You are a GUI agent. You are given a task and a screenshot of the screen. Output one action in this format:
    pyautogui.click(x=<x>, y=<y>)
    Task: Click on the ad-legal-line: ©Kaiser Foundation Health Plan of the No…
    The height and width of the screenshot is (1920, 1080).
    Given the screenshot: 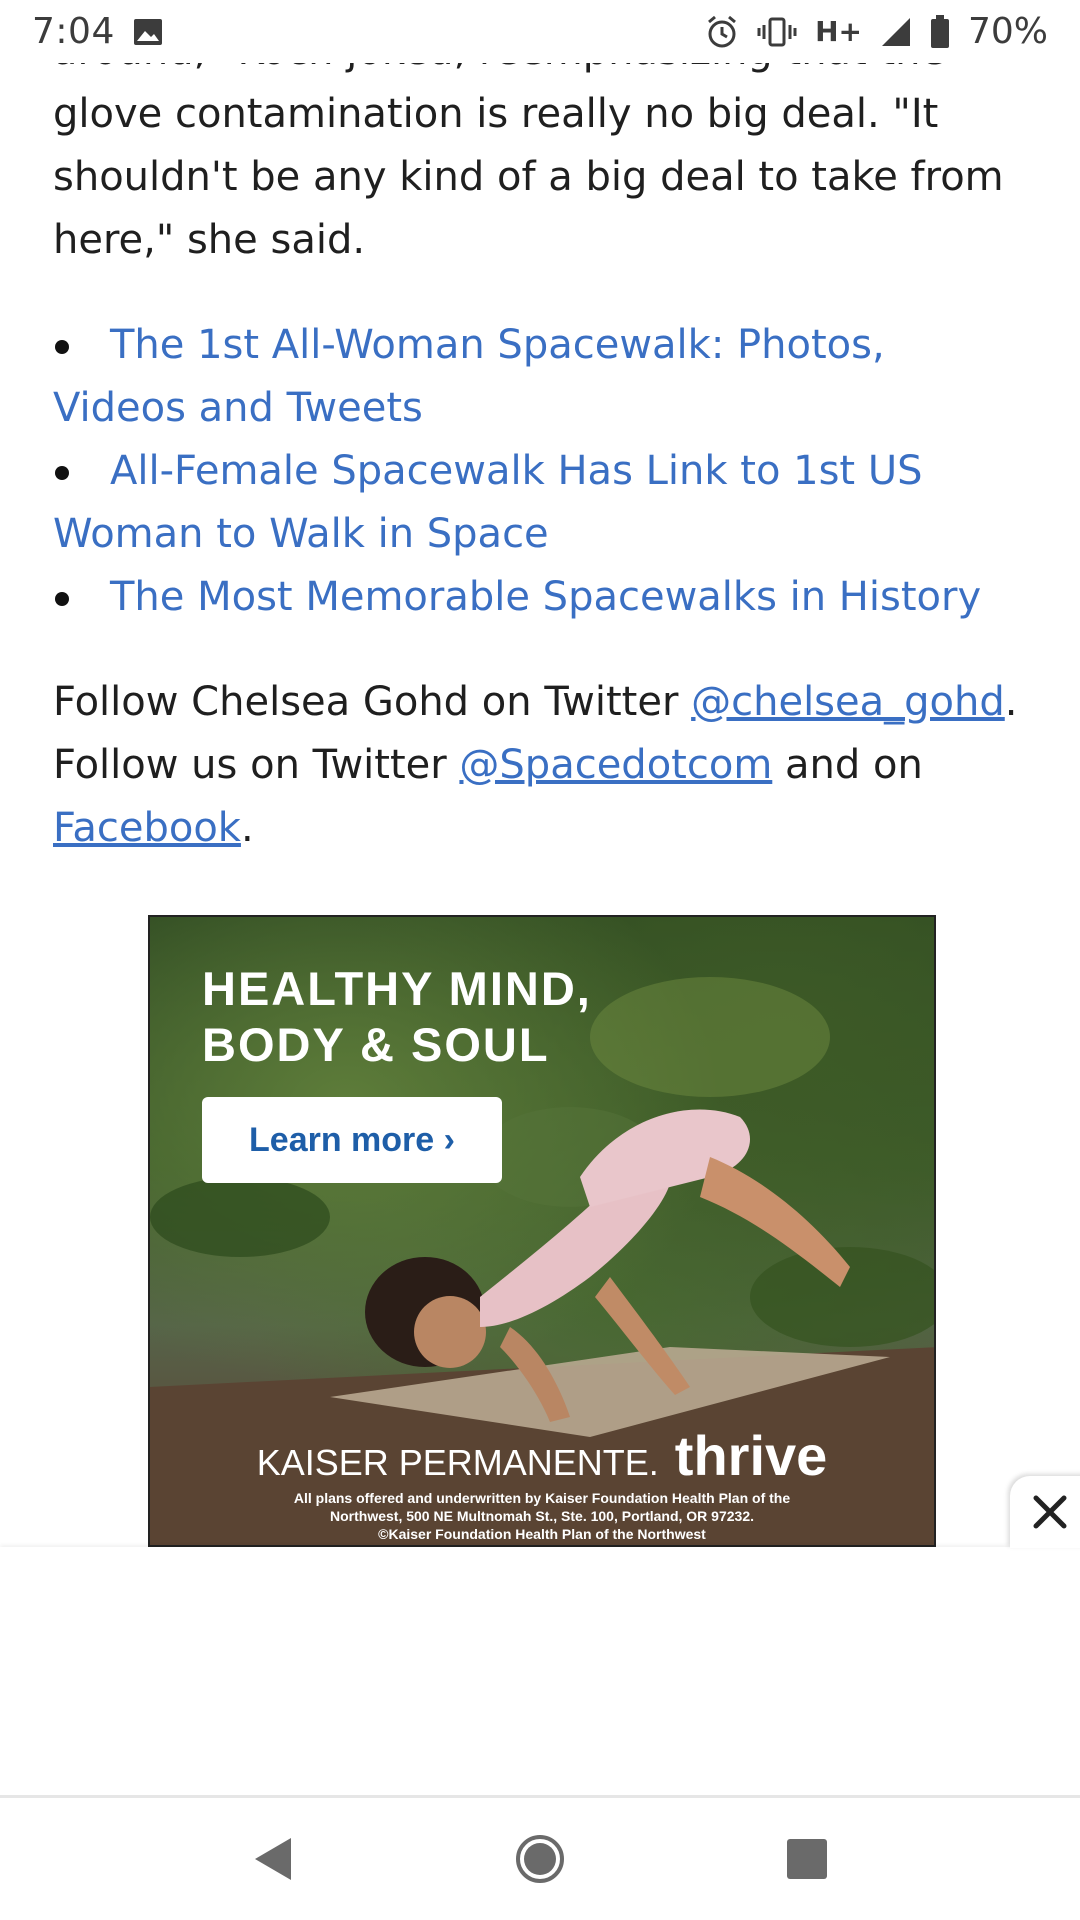 What is the action you would take?
    pyautogui.click(x=542, y=1534)
    